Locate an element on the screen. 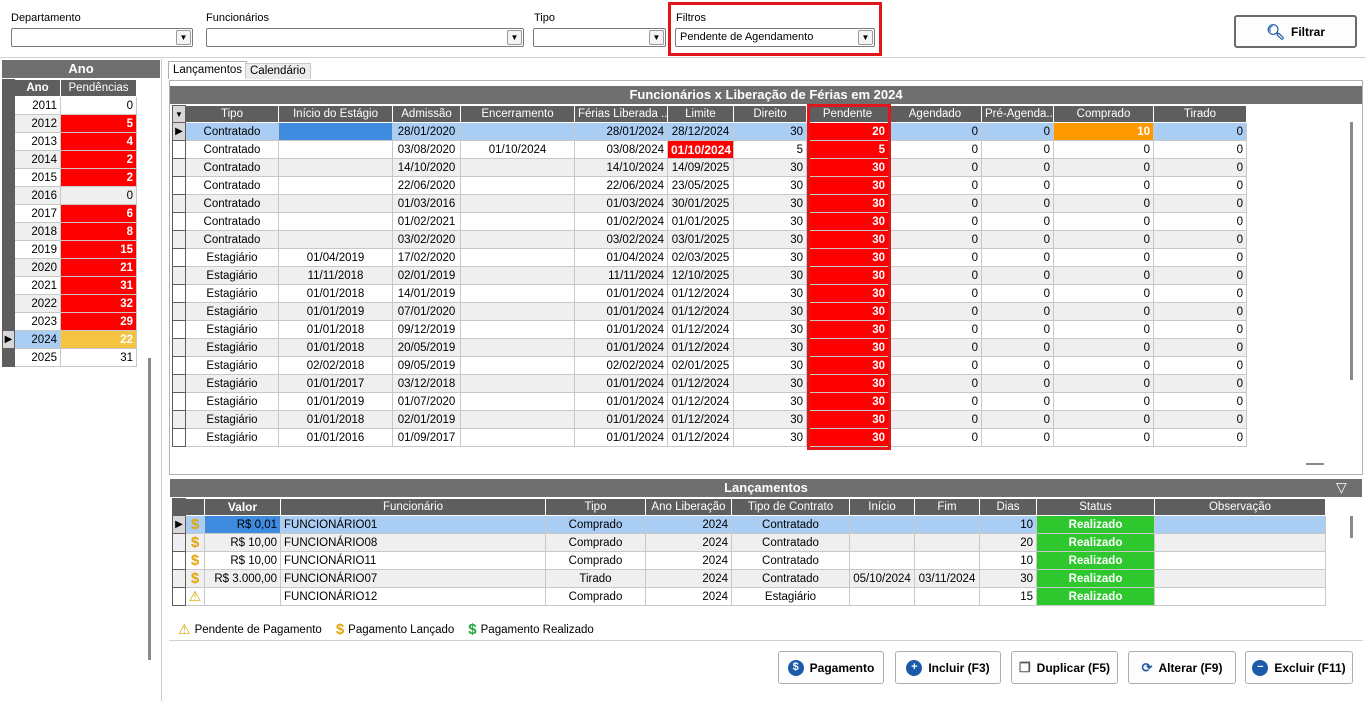 The width and height of the screenshot is (1366, 701). year-row: 2013 4 is located at coordinates (69, 141).